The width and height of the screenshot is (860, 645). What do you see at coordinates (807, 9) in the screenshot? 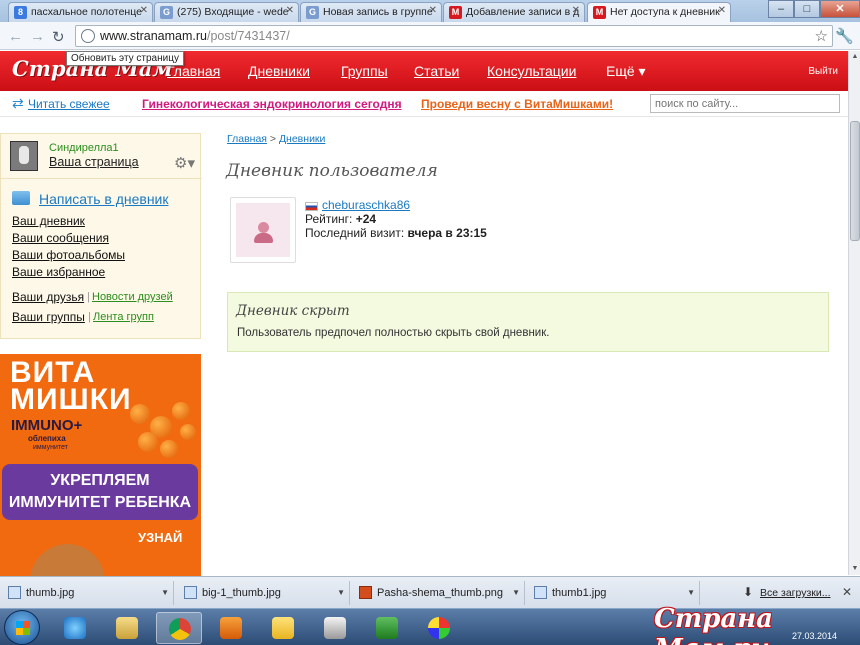
I see `maximize-button: □` at bounding box center [807, 9].